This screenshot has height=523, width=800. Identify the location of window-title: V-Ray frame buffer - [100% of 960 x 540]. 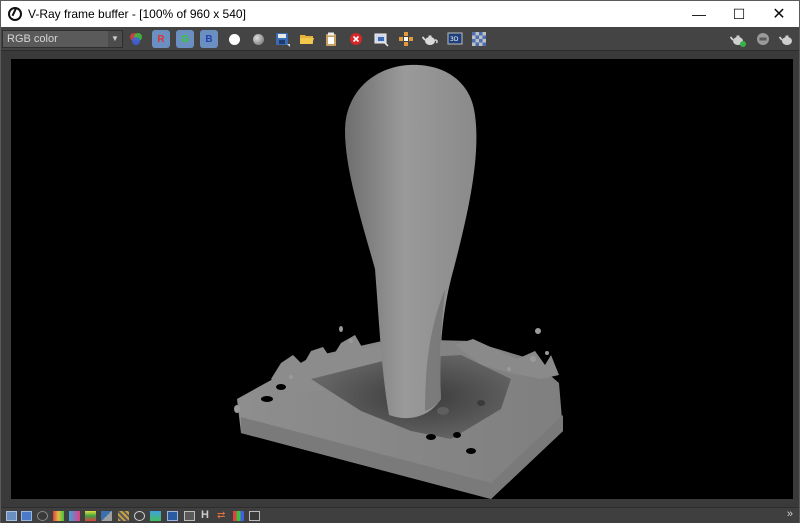
(137, 14).